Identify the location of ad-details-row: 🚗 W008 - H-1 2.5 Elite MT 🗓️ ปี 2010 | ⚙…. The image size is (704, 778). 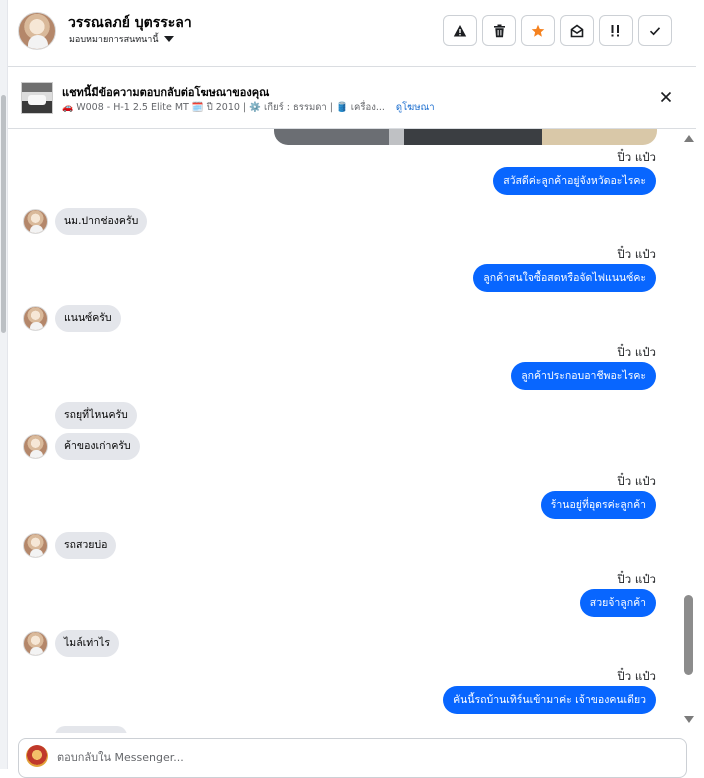
(248, 107).